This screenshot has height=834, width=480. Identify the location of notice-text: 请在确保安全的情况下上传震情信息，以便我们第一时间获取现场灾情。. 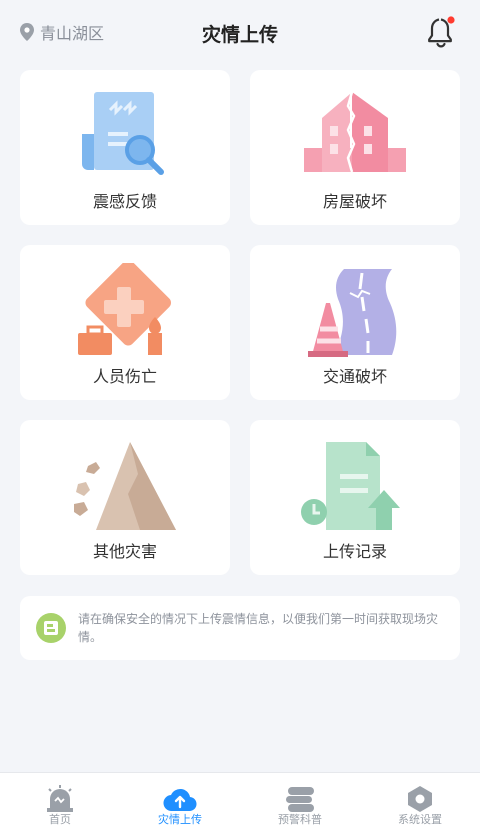
(258, 628).